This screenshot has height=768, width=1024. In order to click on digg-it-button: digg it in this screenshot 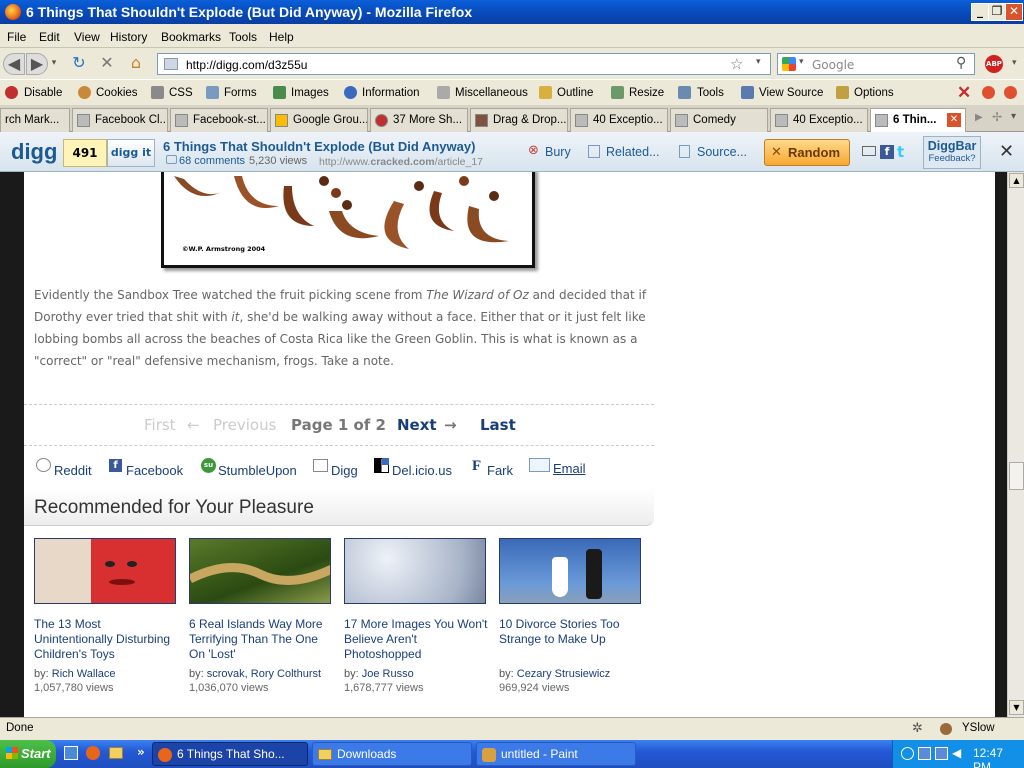, I will do `click(131, 153)`.